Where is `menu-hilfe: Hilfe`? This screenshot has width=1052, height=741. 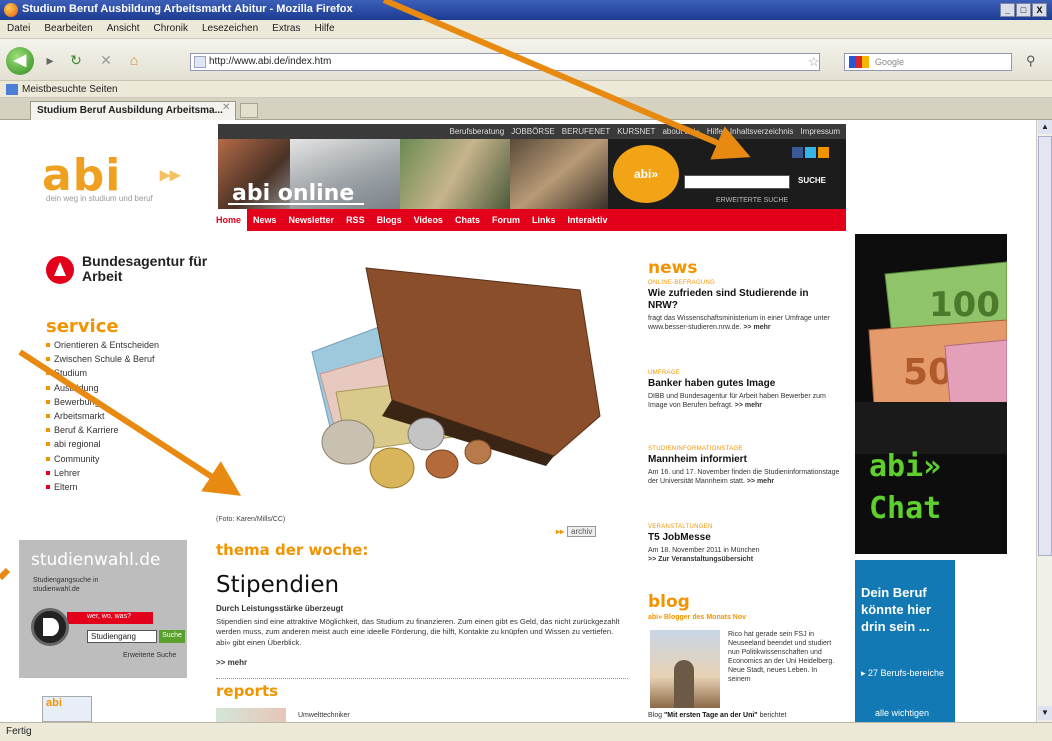 menu-hilfe: Hilfe is located at coordinates (325, 27).